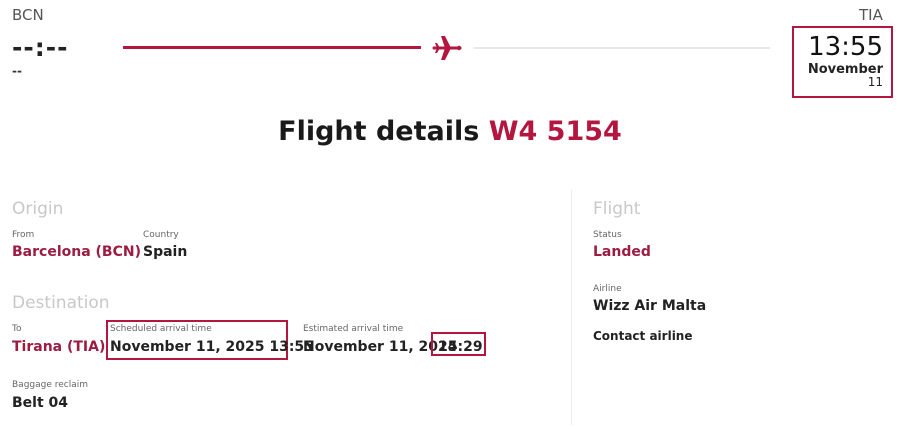 The width and height of the screenshot is (900, 429). I want to click on page-title: Flight details W4 5154, so click(450, 131).